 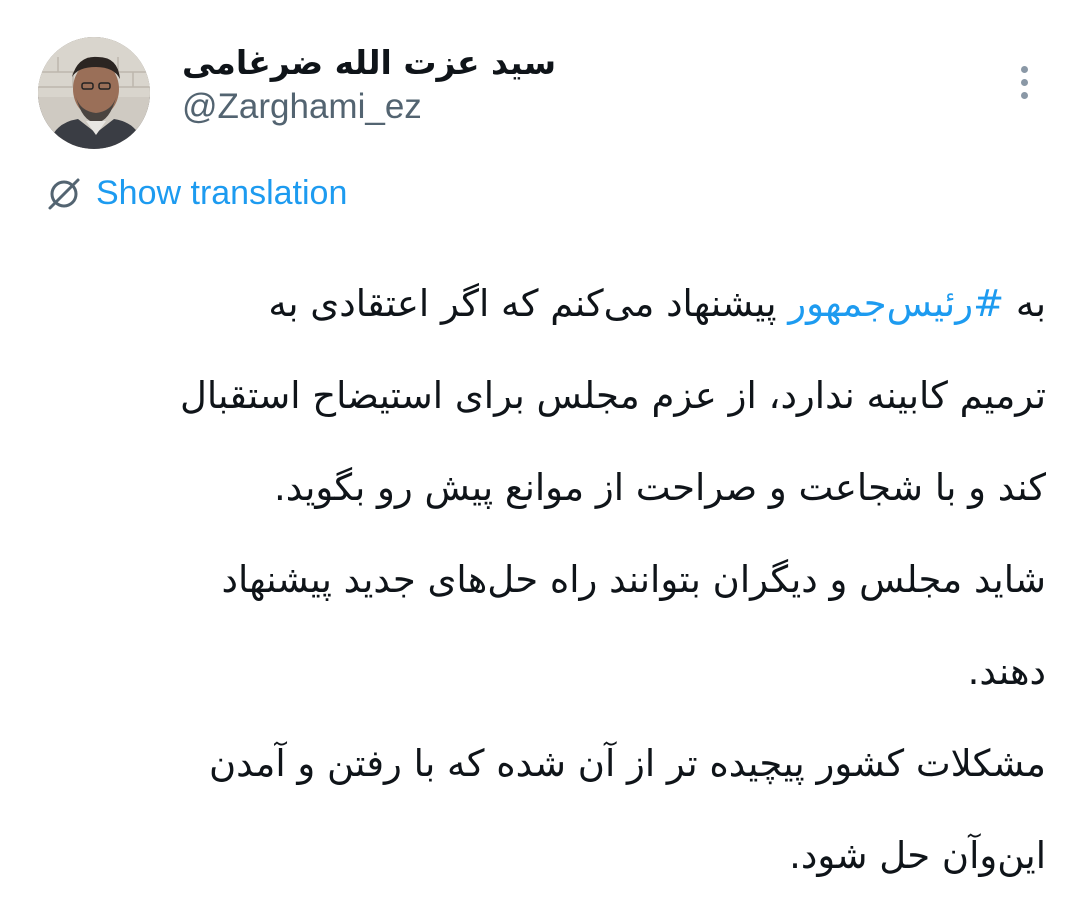 I want to click on profile-photo-icon, so click(x=94, y=93).